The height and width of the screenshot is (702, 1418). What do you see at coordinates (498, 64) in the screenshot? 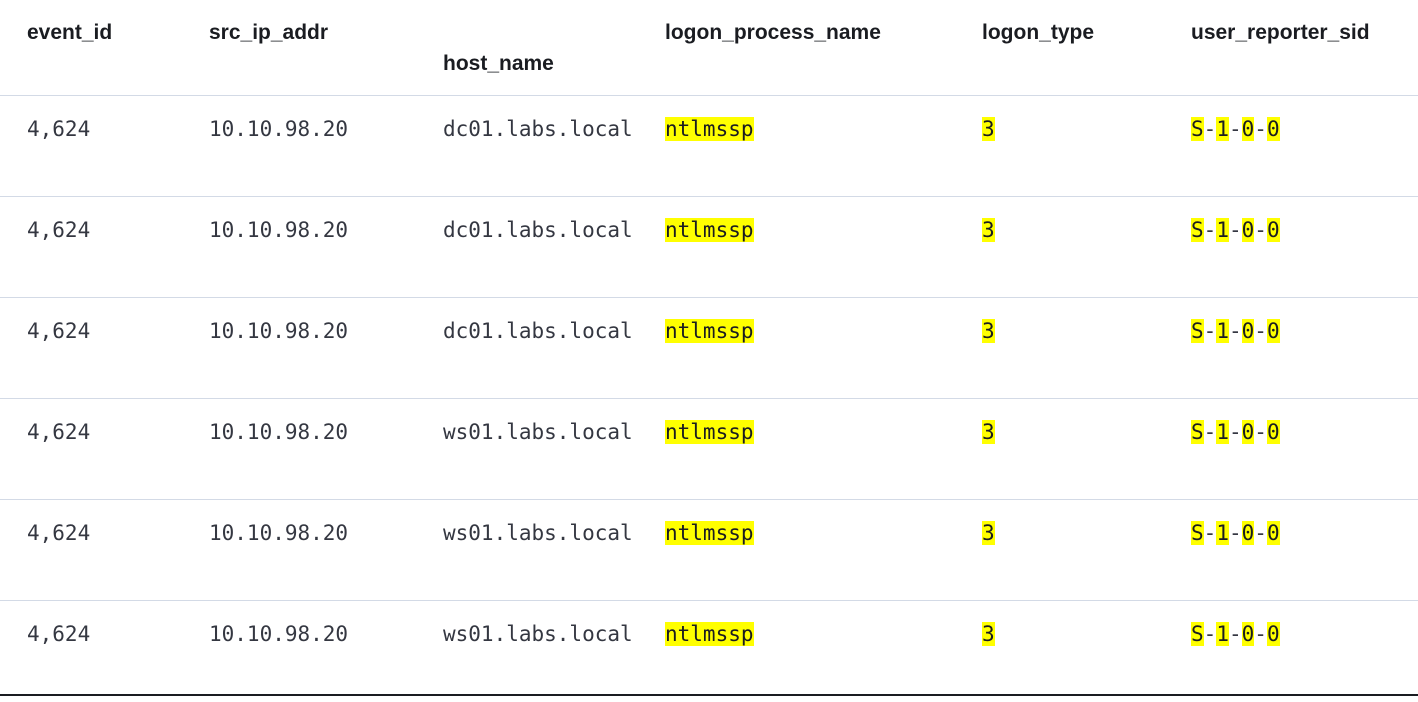
I see `column-header-host-name: host_name` at bounding box center [498, 64].